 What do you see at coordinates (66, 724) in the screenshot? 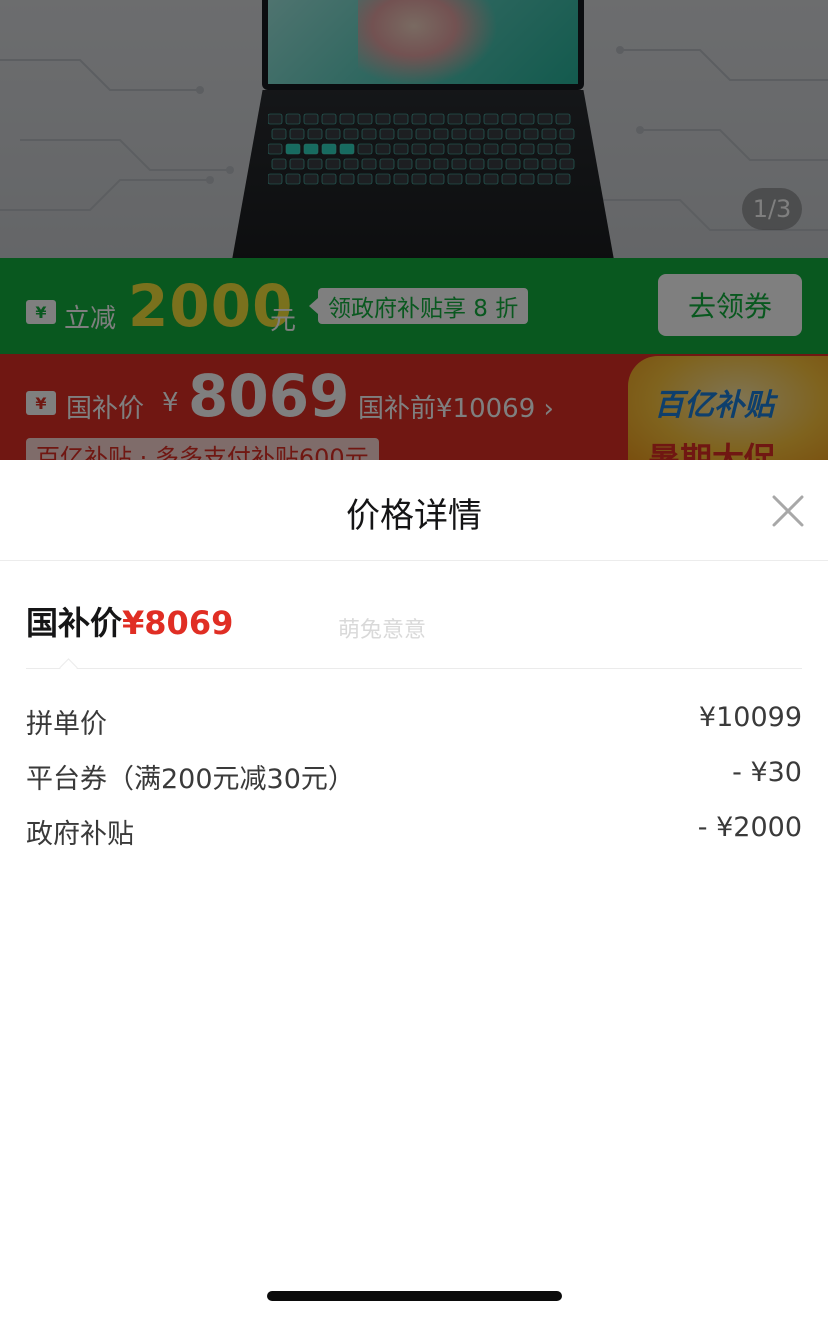
I see `line-item-label: 拼单价` at bounding box center [66, 724].